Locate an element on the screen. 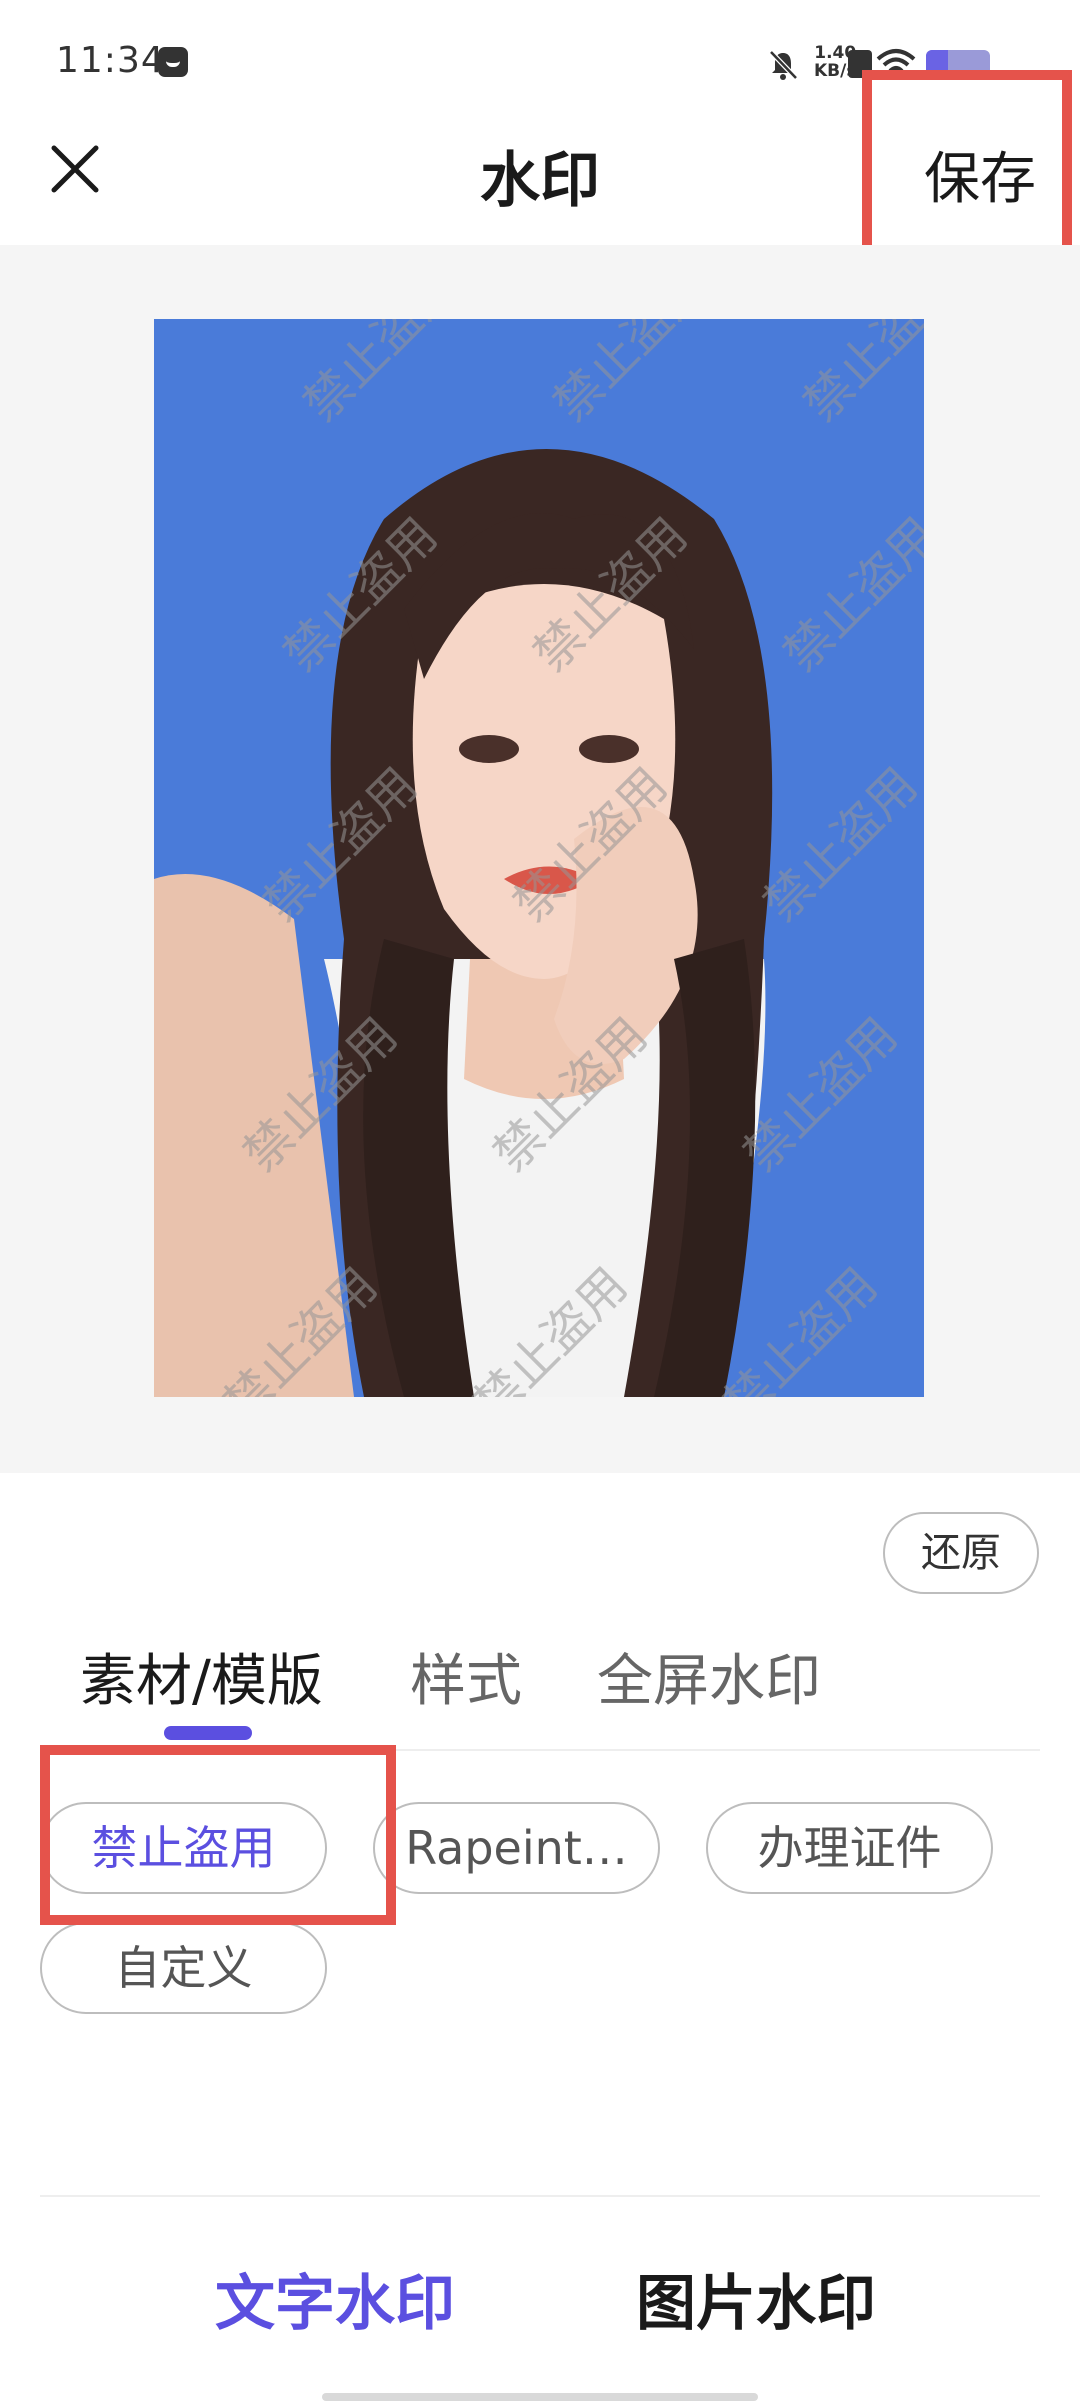 The height and width of the screenshot is (2408, 1080). tabs-divider is located at coordinates (540, 1750).